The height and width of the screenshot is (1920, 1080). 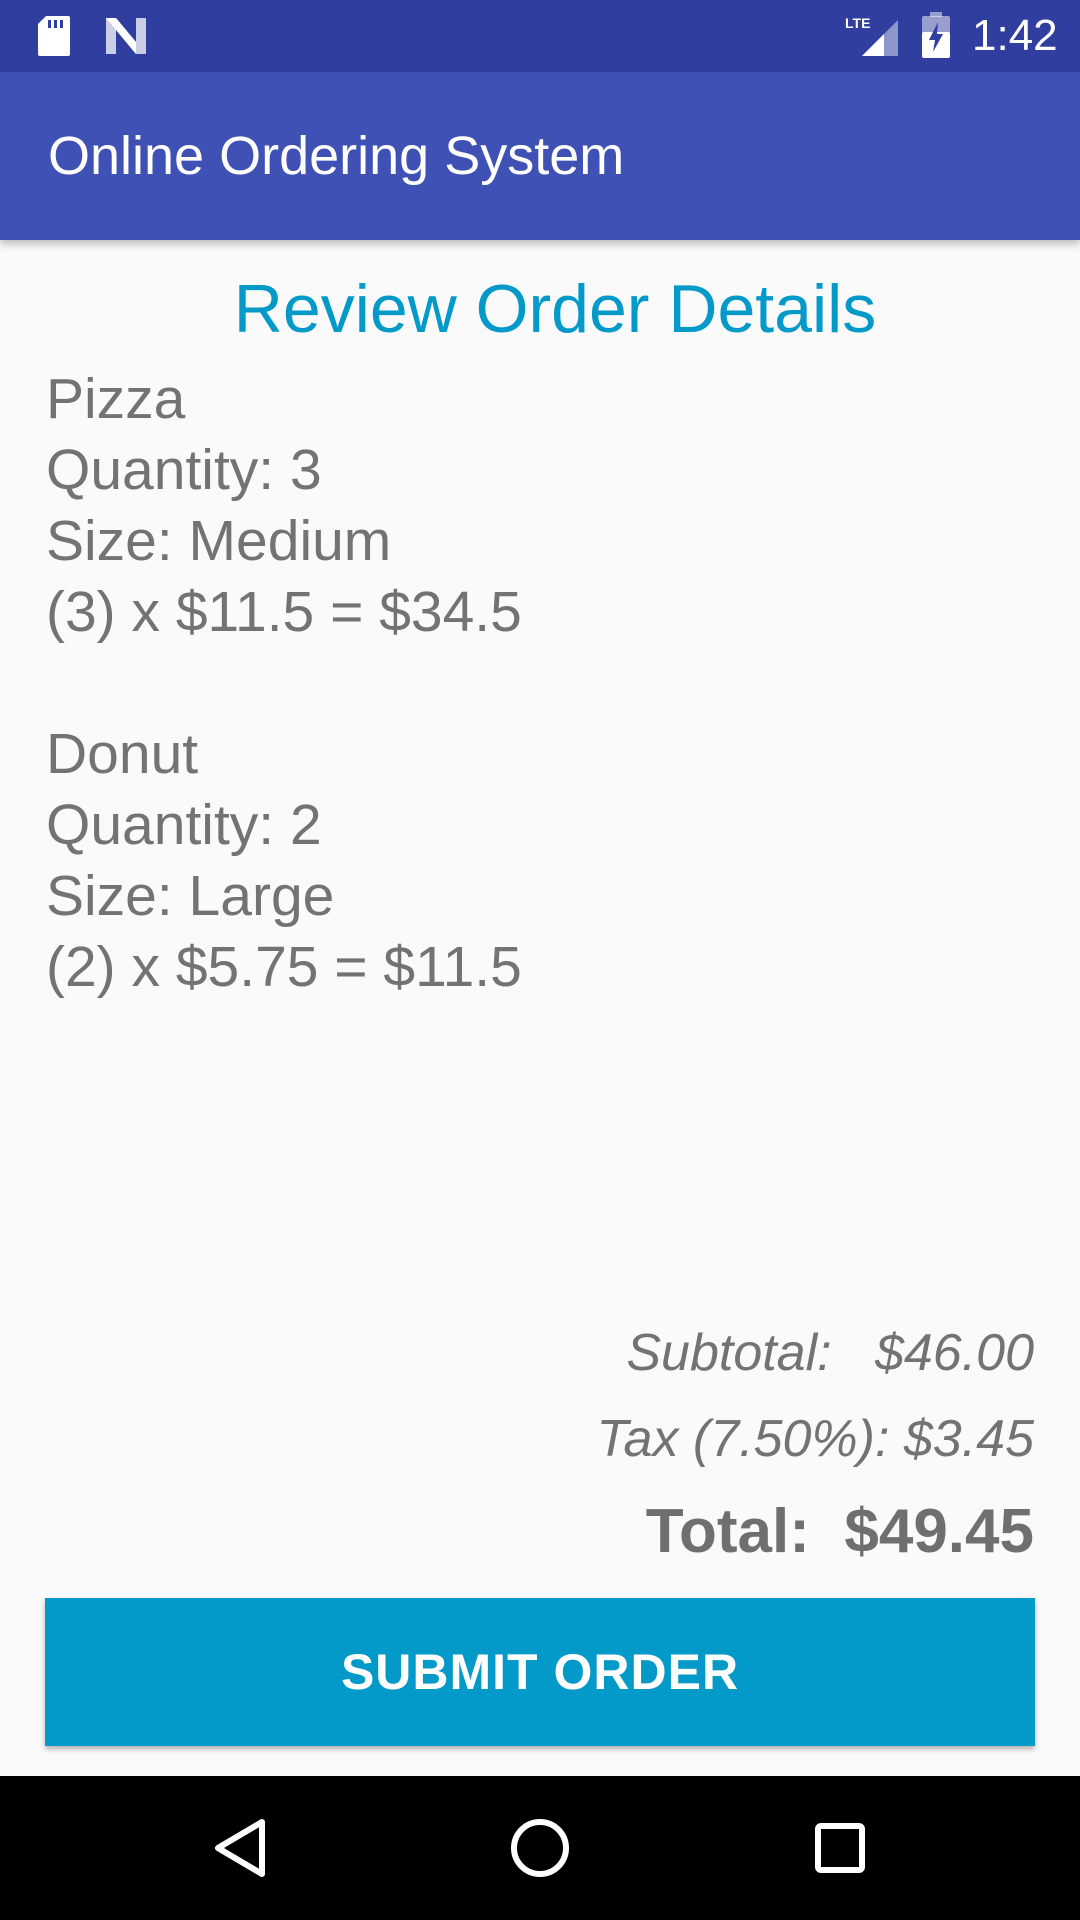 I want to click on back-icon, so click(x=240, y=1848).